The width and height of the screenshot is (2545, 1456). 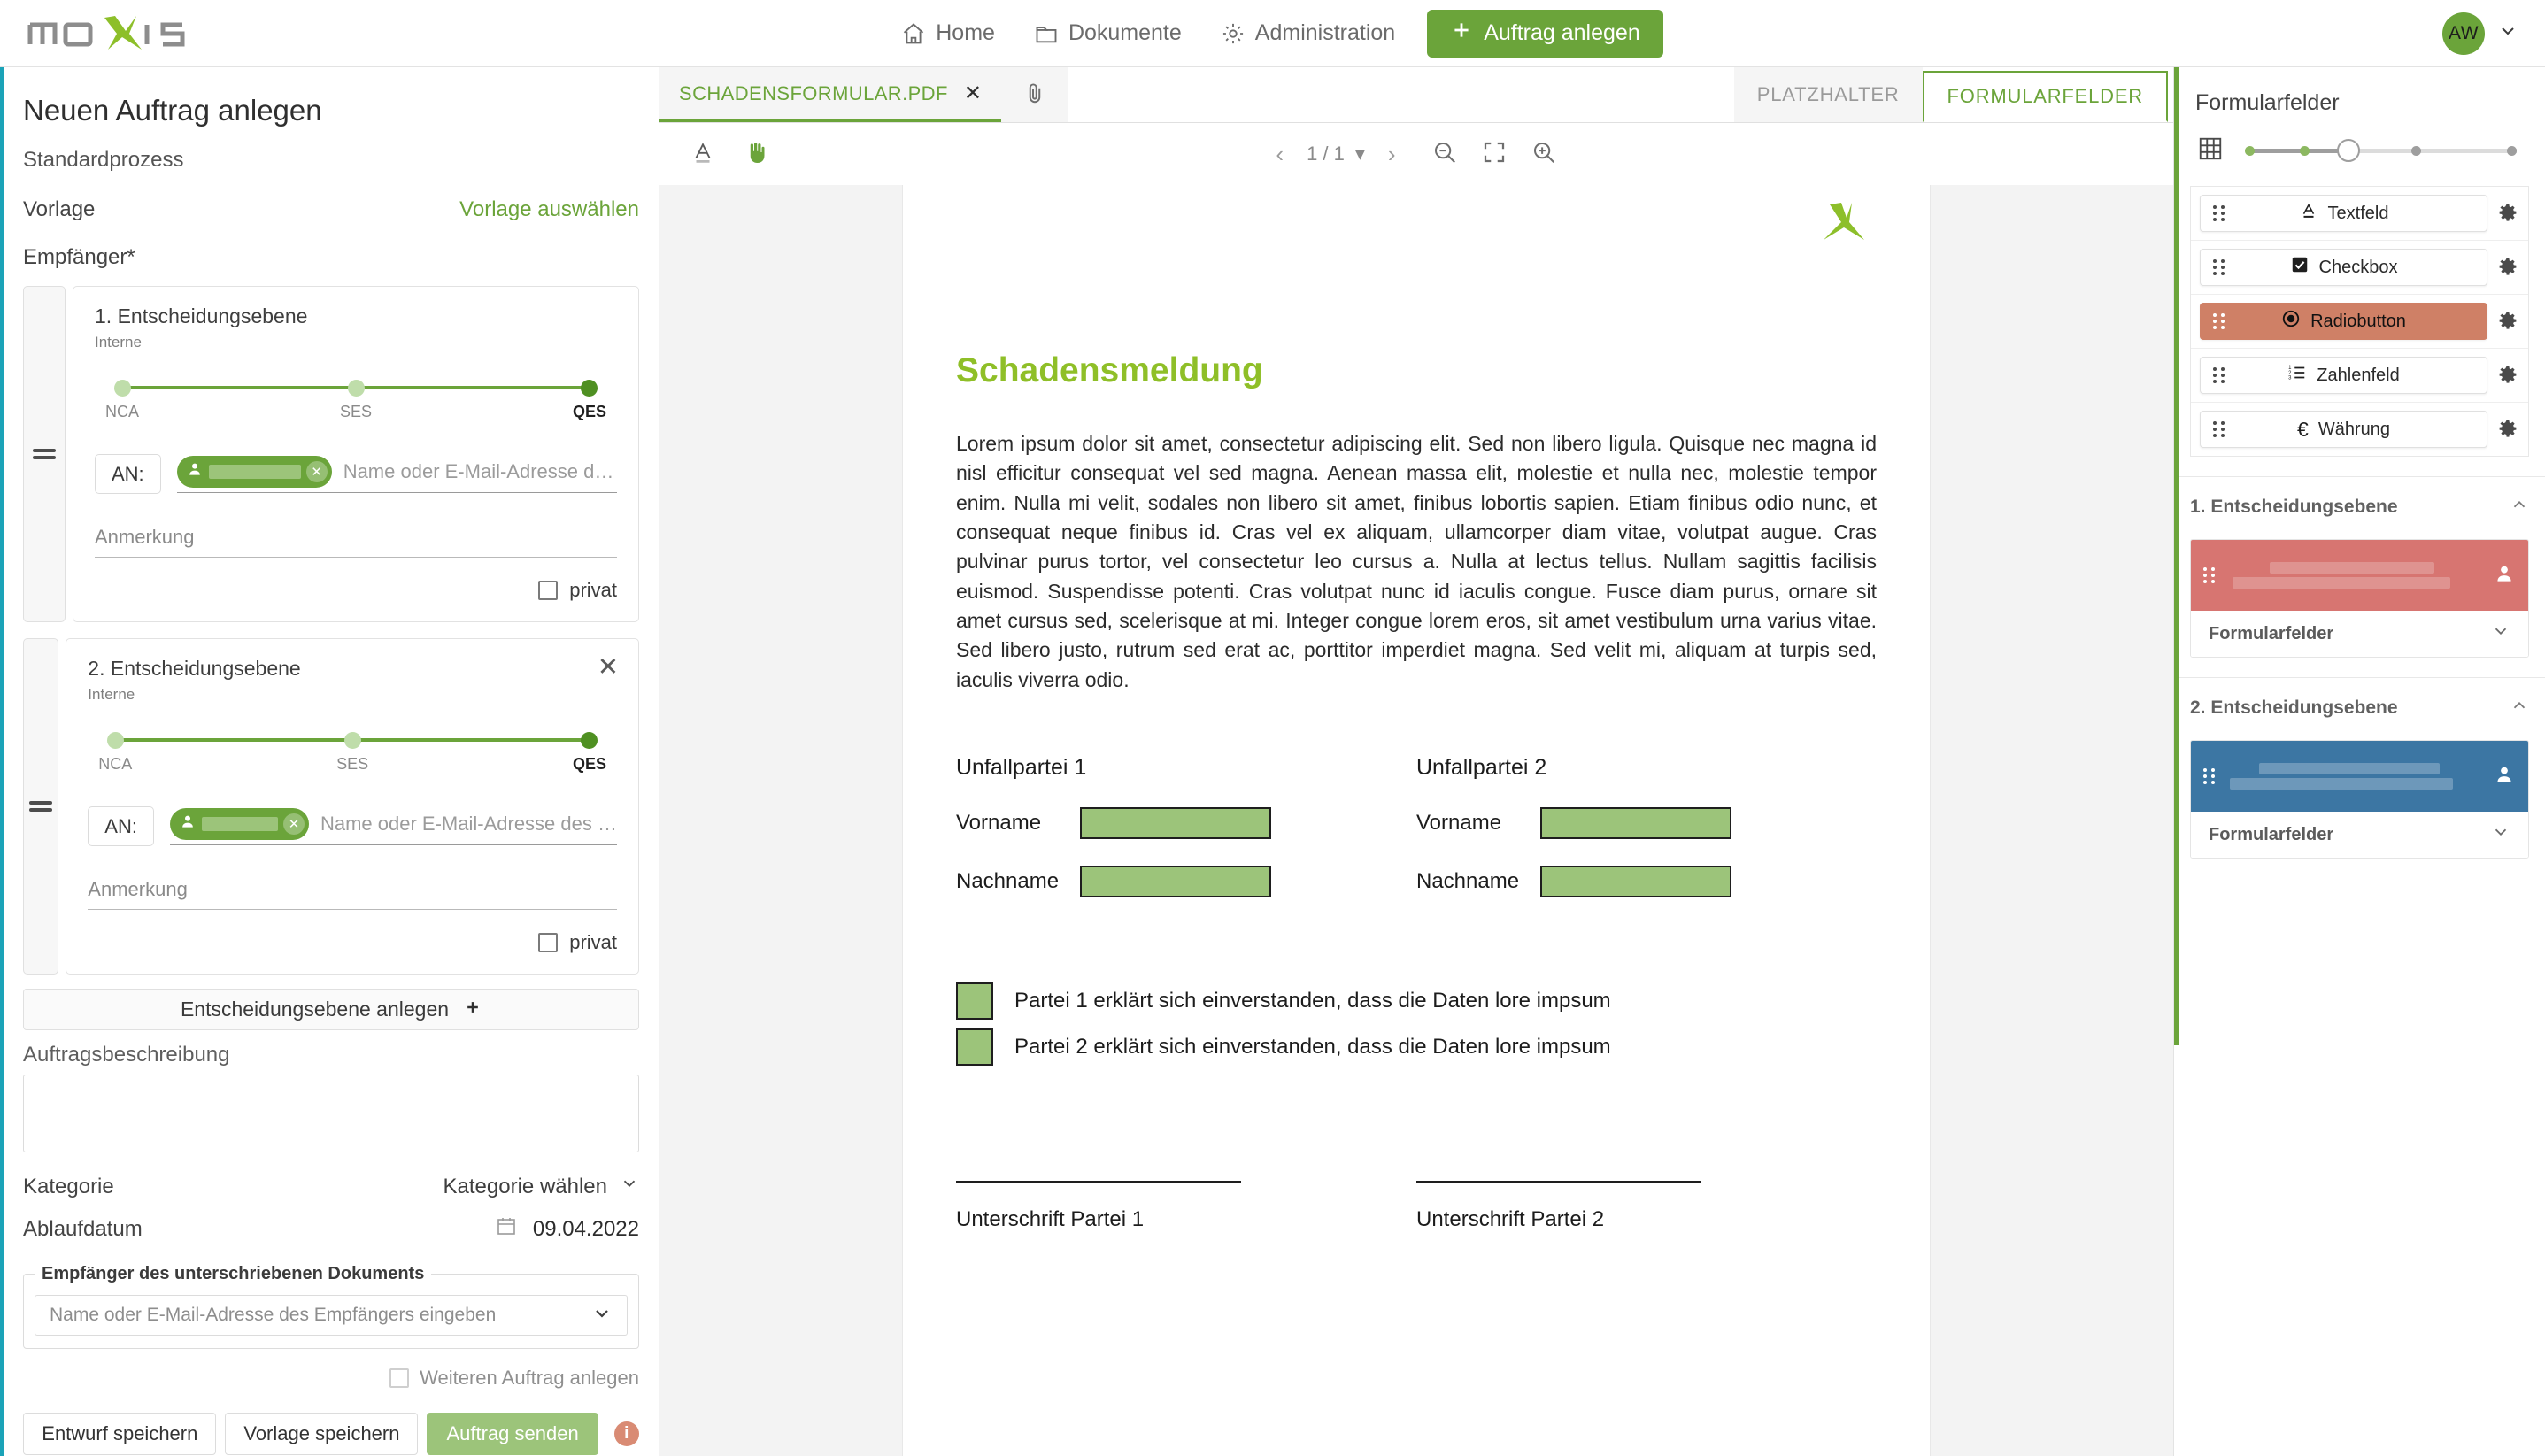 What do you see at coordinates (585, 1228) in the screenshot?
I see `ablaufdatum-value: 09.04.2022` at bounding box center [585, 1228].